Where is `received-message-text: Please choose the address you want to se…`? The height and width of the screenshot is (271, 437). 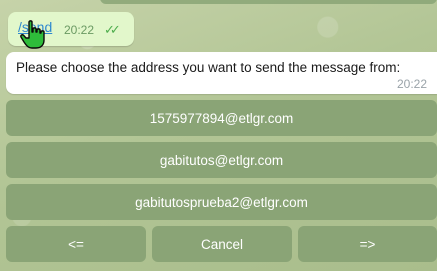 received-message-text: Please choose the address you want to se… is located at coordinates (208, 67).